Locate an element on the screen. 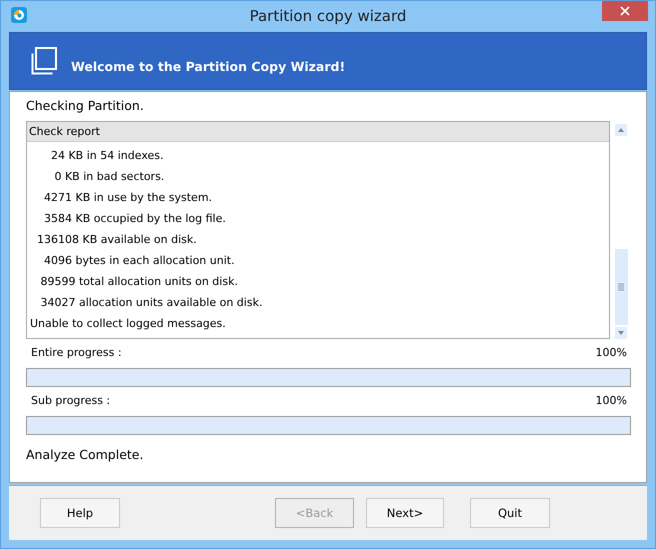 This screenshot has height=549, width=656. header-title: Welcome to the Partition Copy Wizard! is located at coordinates (208, 66).